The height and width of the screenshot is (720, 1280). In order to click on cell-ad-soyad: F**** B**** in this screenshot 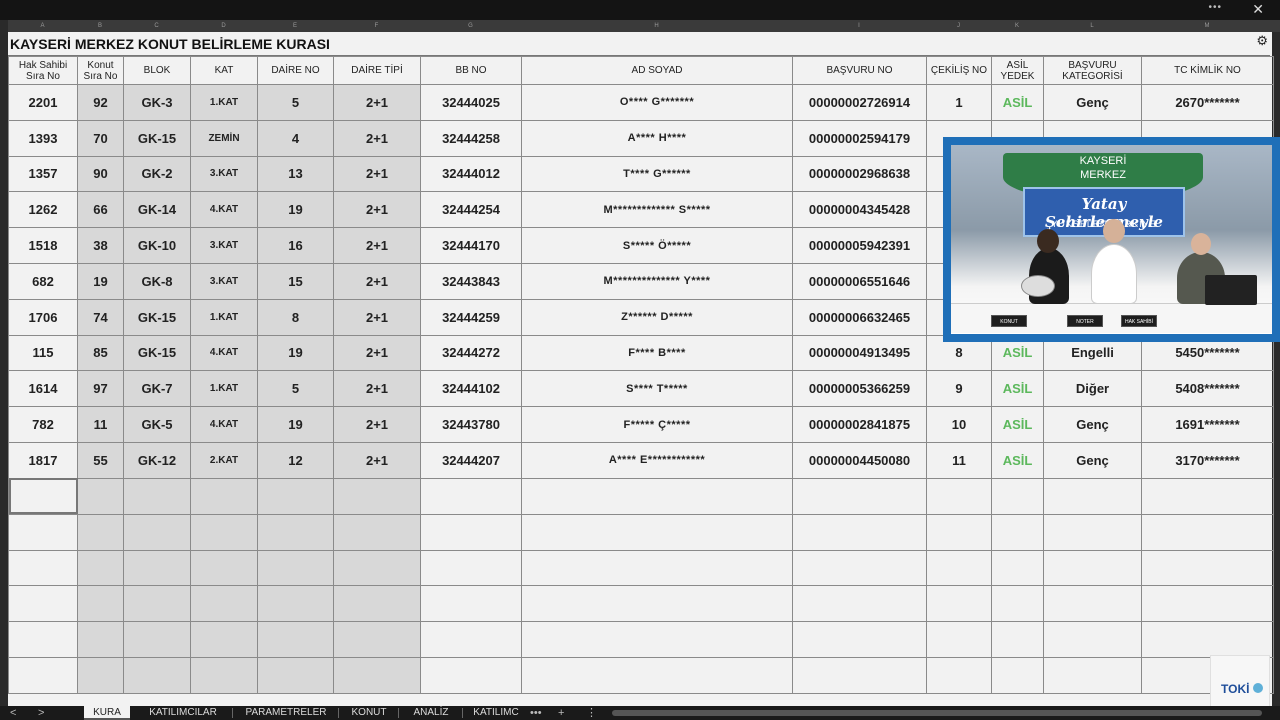, I will do `click(657, 353)`.